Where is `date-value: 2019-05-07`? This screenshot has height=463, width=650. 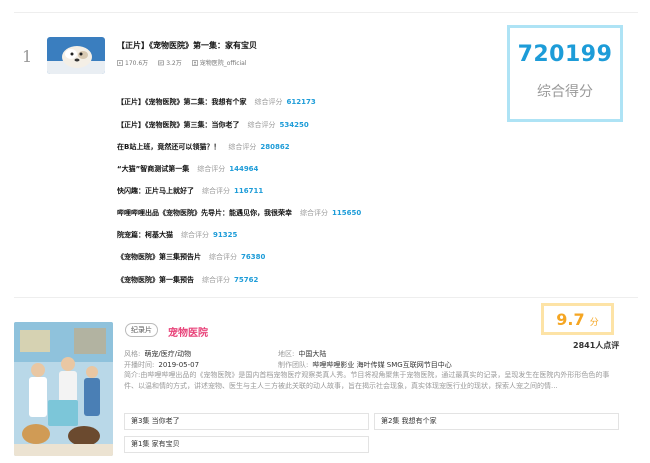
date-value: 2019-05-07 is located at coordinates (179, 365).